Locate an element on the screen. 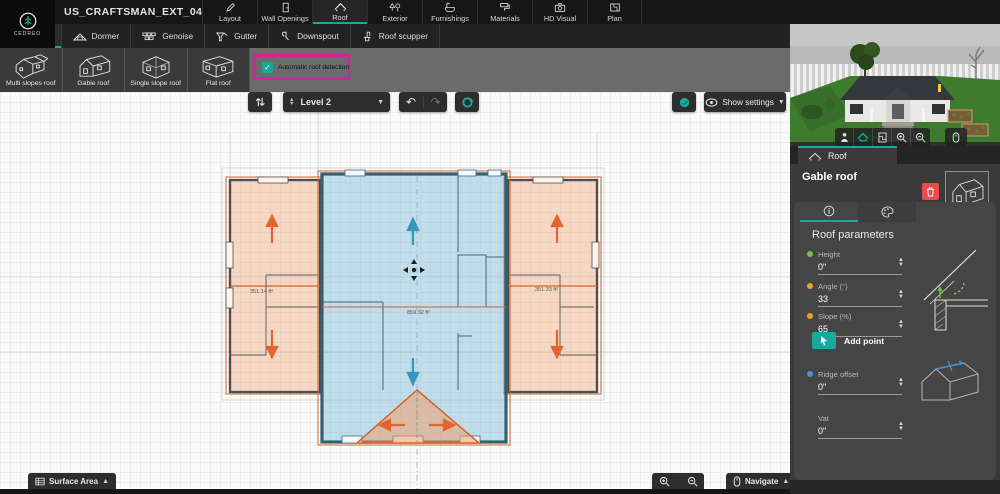 This screenshot has height=494, width=1000. center-area-label: 859.32 ft² is located at coordinates (418, 313).